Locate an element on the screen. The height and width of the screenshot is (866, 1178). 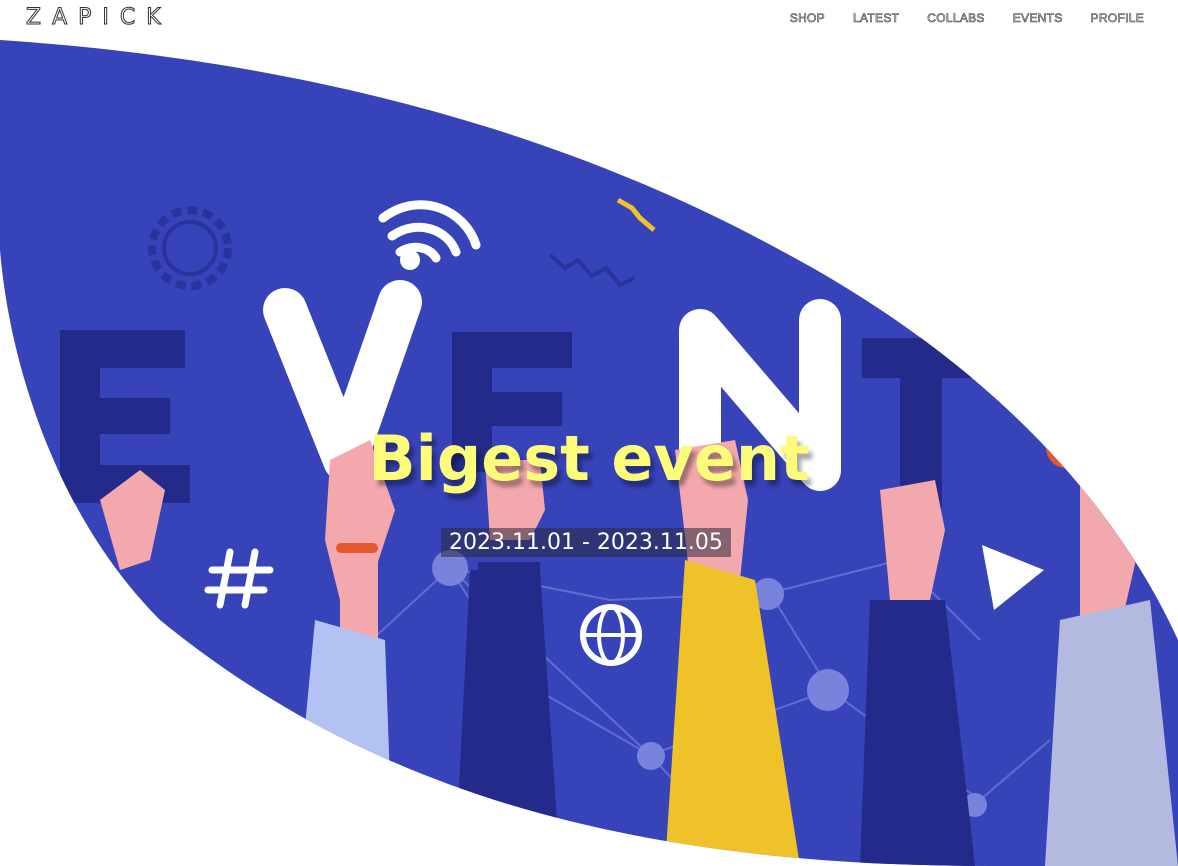
nav-link-collabs: COLLABS is located at coordinates (956, 18).